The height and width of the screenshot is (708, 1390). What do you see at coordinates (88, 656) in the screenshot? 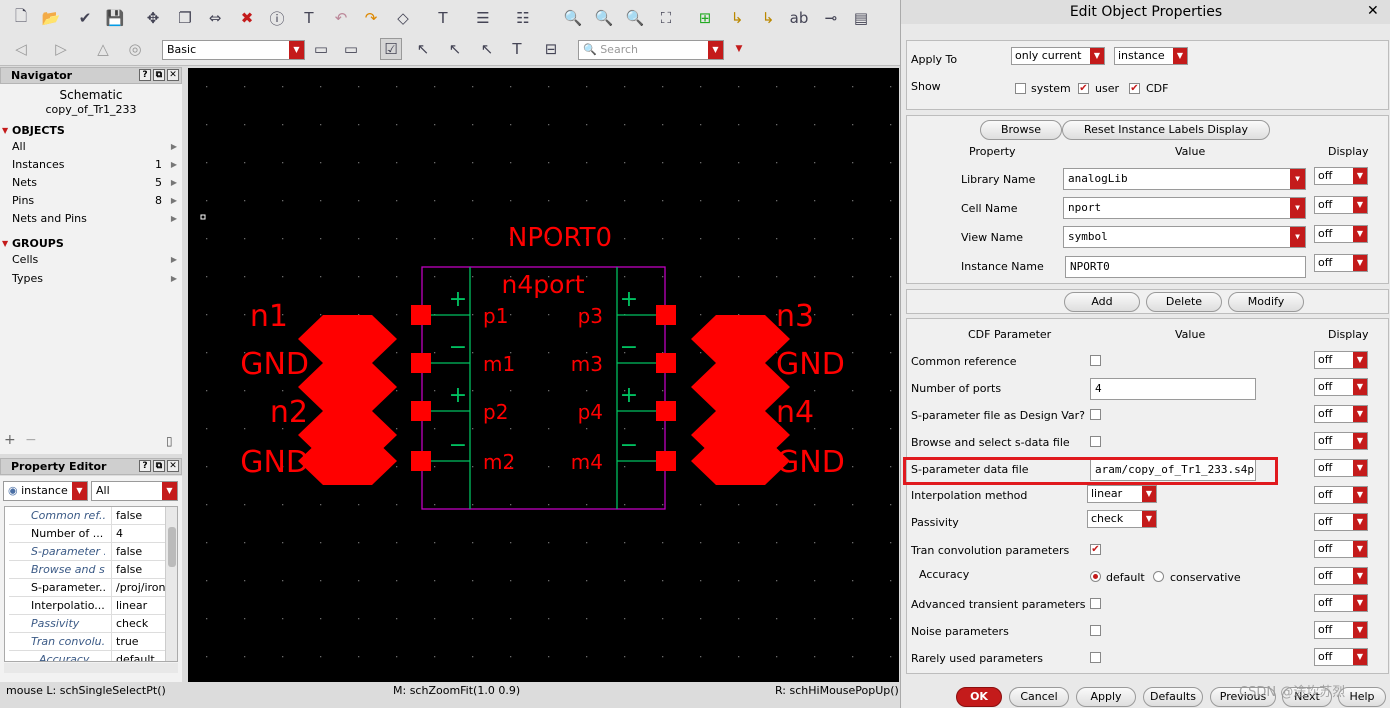
I see `table-row: Accuracy default` at bounding box center [88, 656].